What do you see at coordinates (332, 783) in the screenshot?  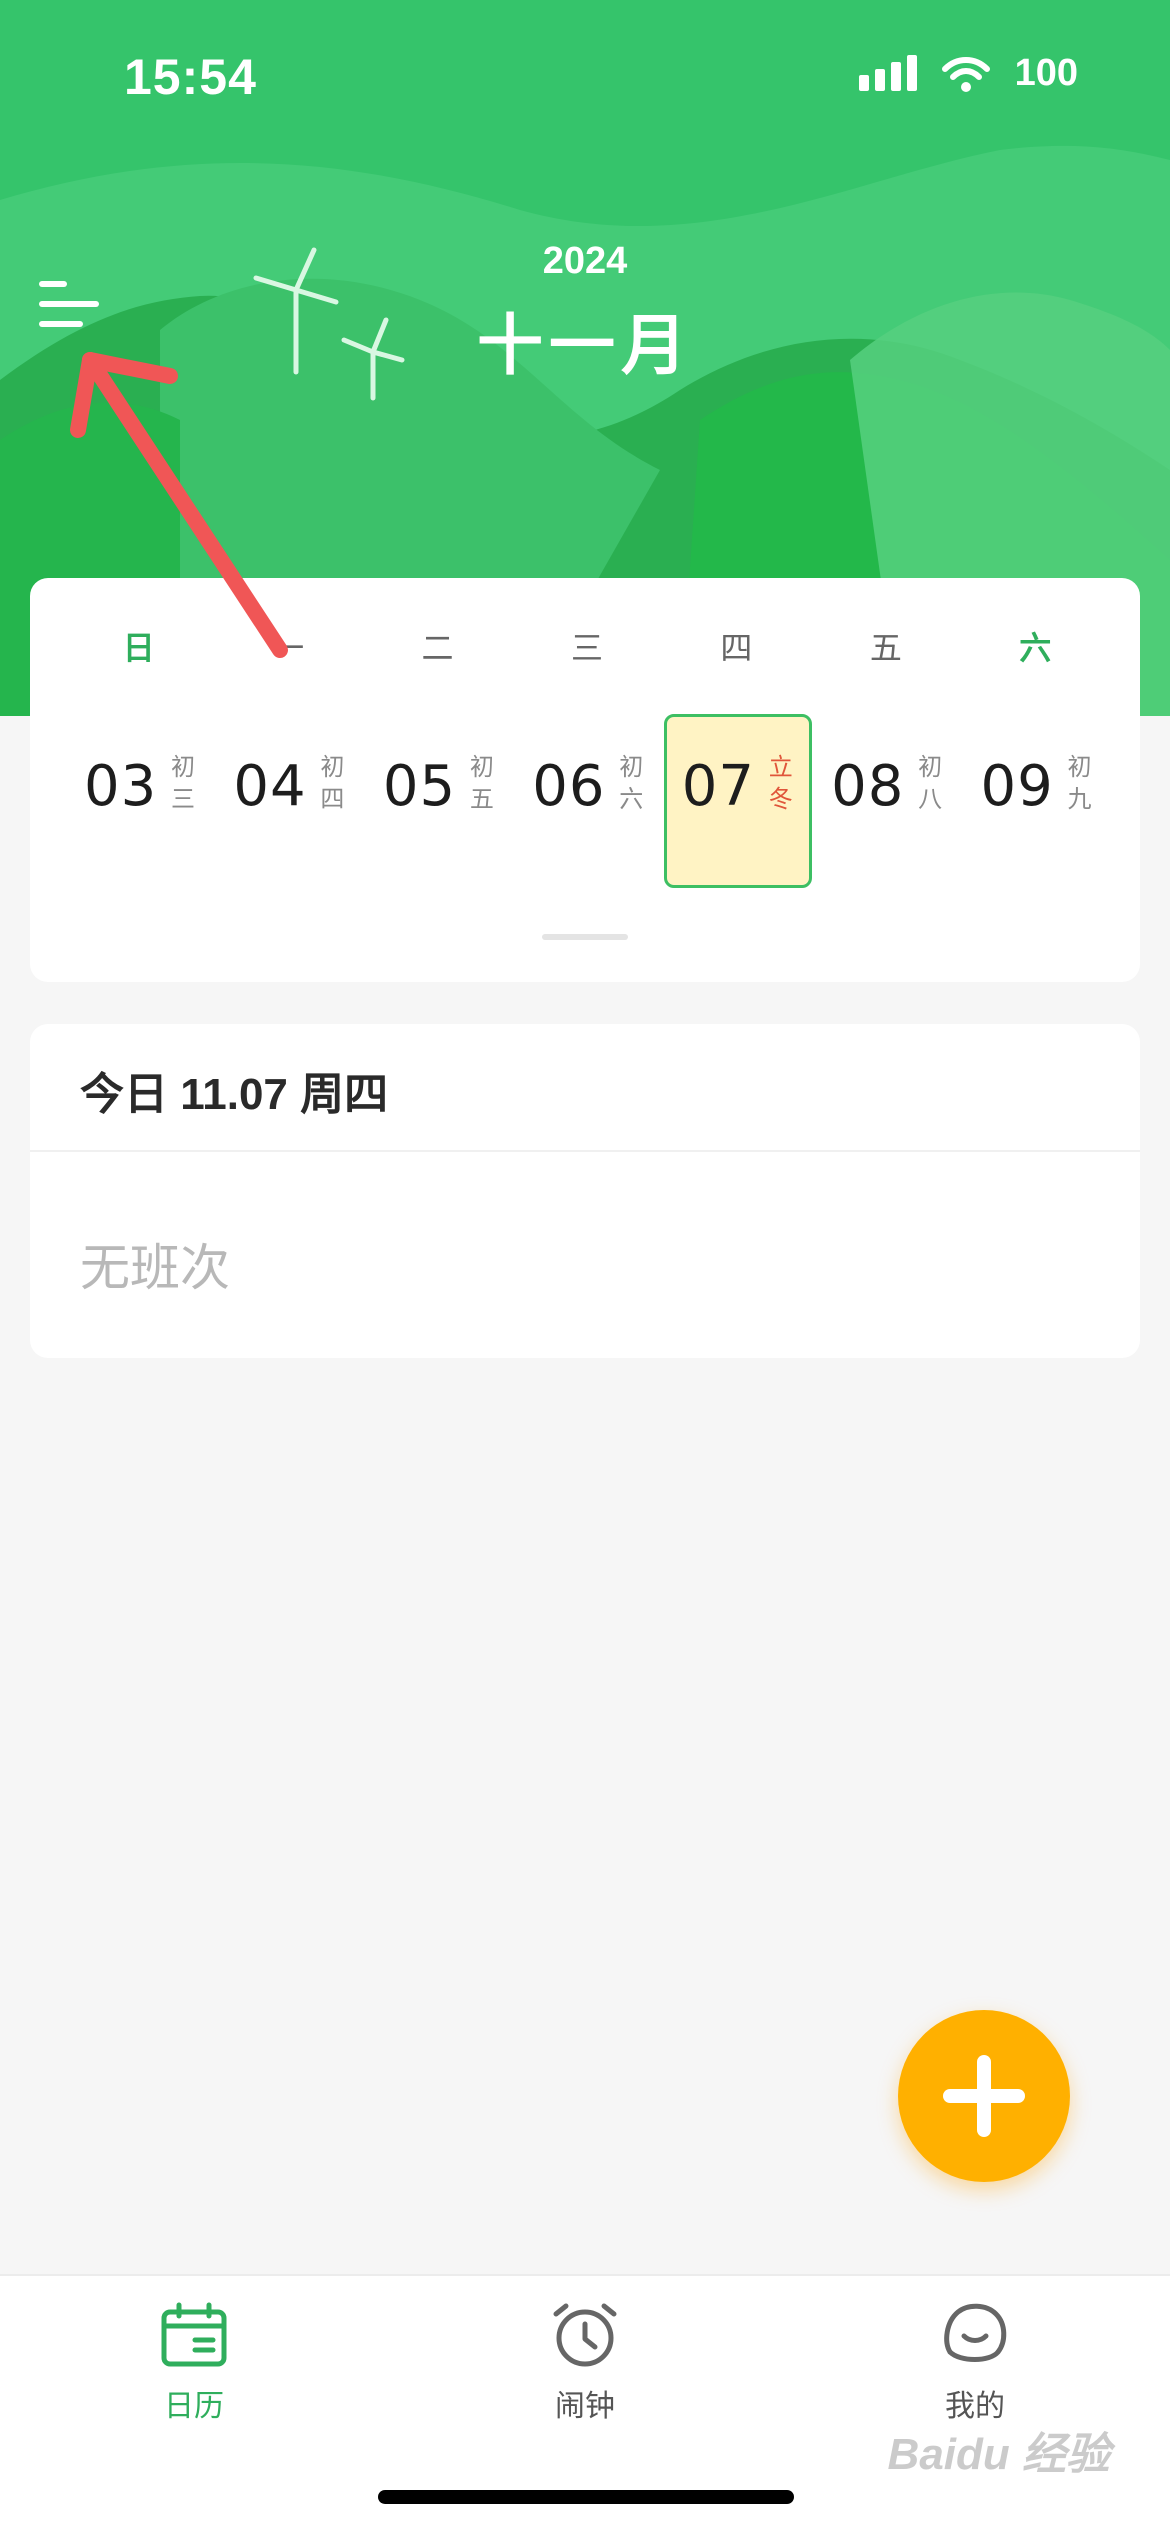 I see `lunar-date: 初四` at bounding box center [332, 783].